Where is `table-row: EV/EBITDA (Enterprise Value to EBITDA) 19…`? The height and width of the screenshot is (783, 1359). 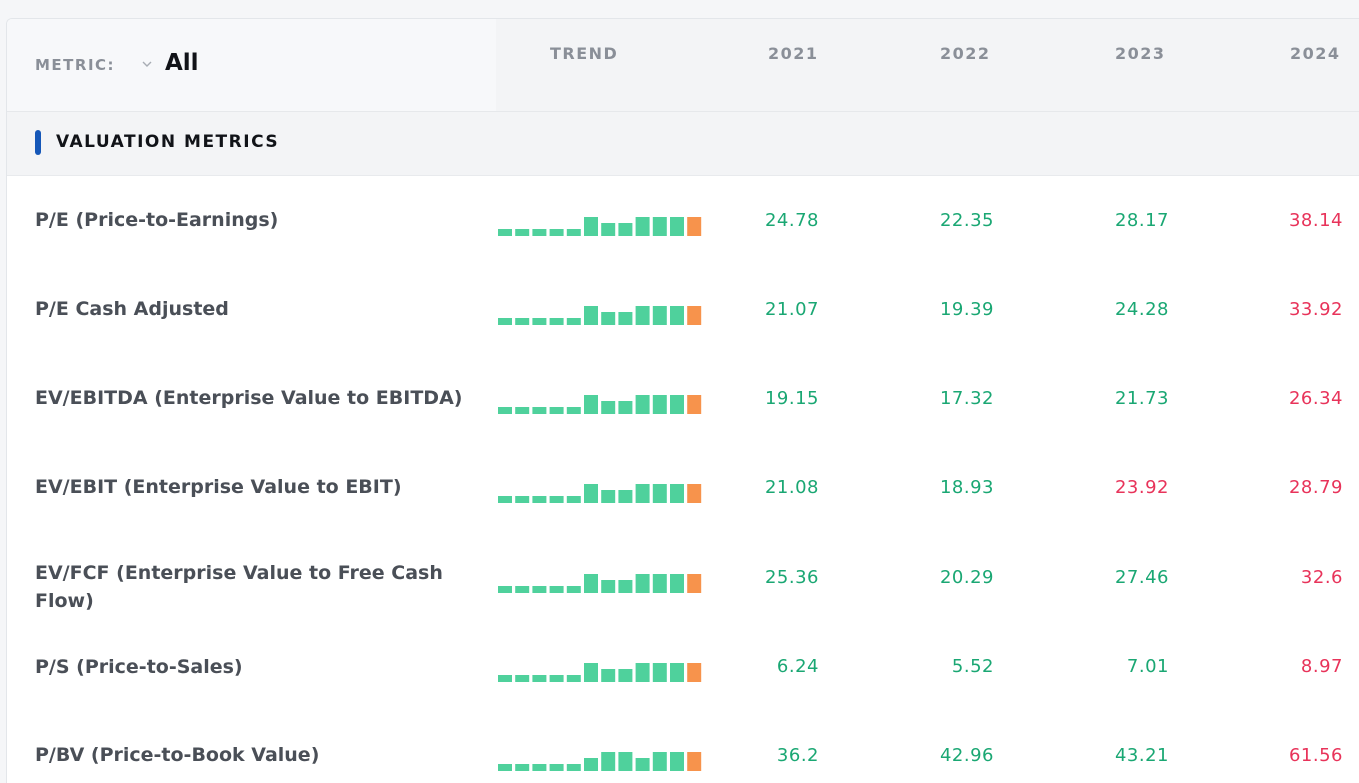 table-row: EV/EBITDA (Enterprise Value to EBITDA) 19… is located at coordinates (683, 399).